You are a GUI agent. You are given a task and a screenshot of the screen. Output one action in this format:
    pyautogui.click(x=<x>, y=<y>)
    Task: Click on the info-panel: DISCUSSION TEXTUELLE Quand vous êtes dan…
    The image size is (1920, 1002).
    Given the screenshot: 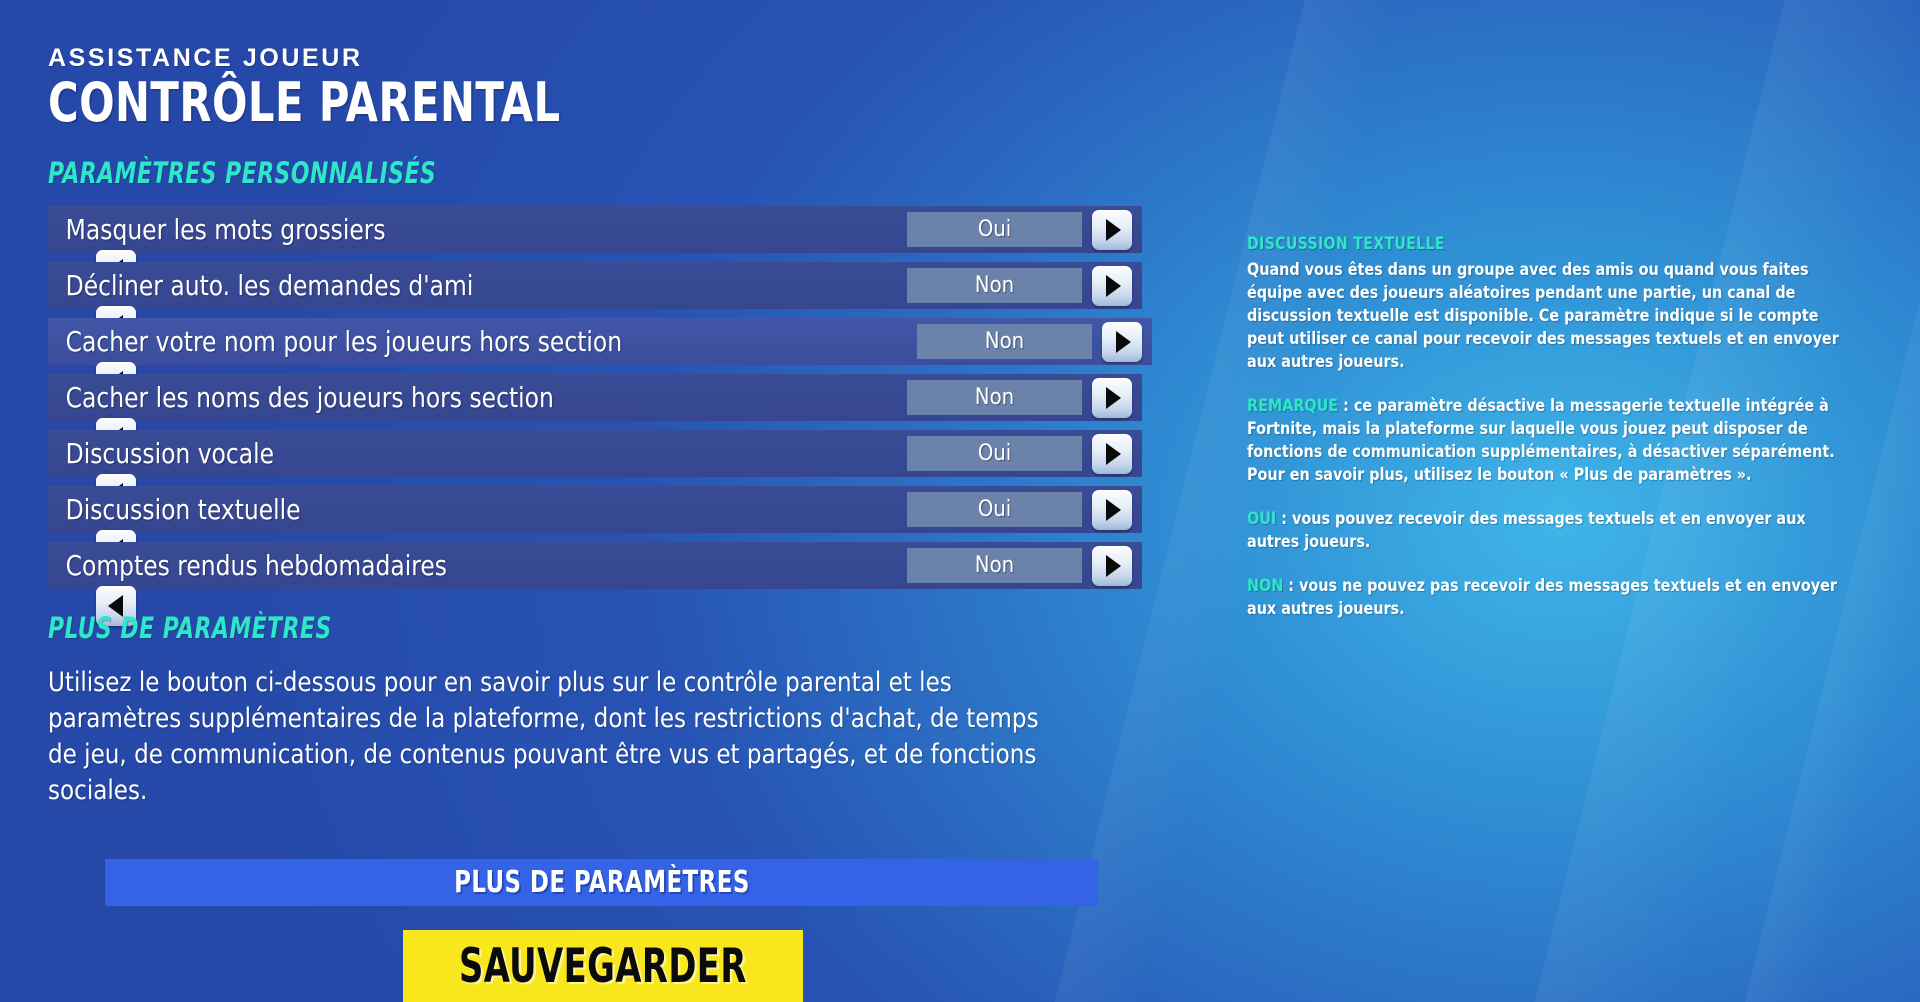 What is the action you would take?
    pyautogui.click(x=1562, y=427)
    